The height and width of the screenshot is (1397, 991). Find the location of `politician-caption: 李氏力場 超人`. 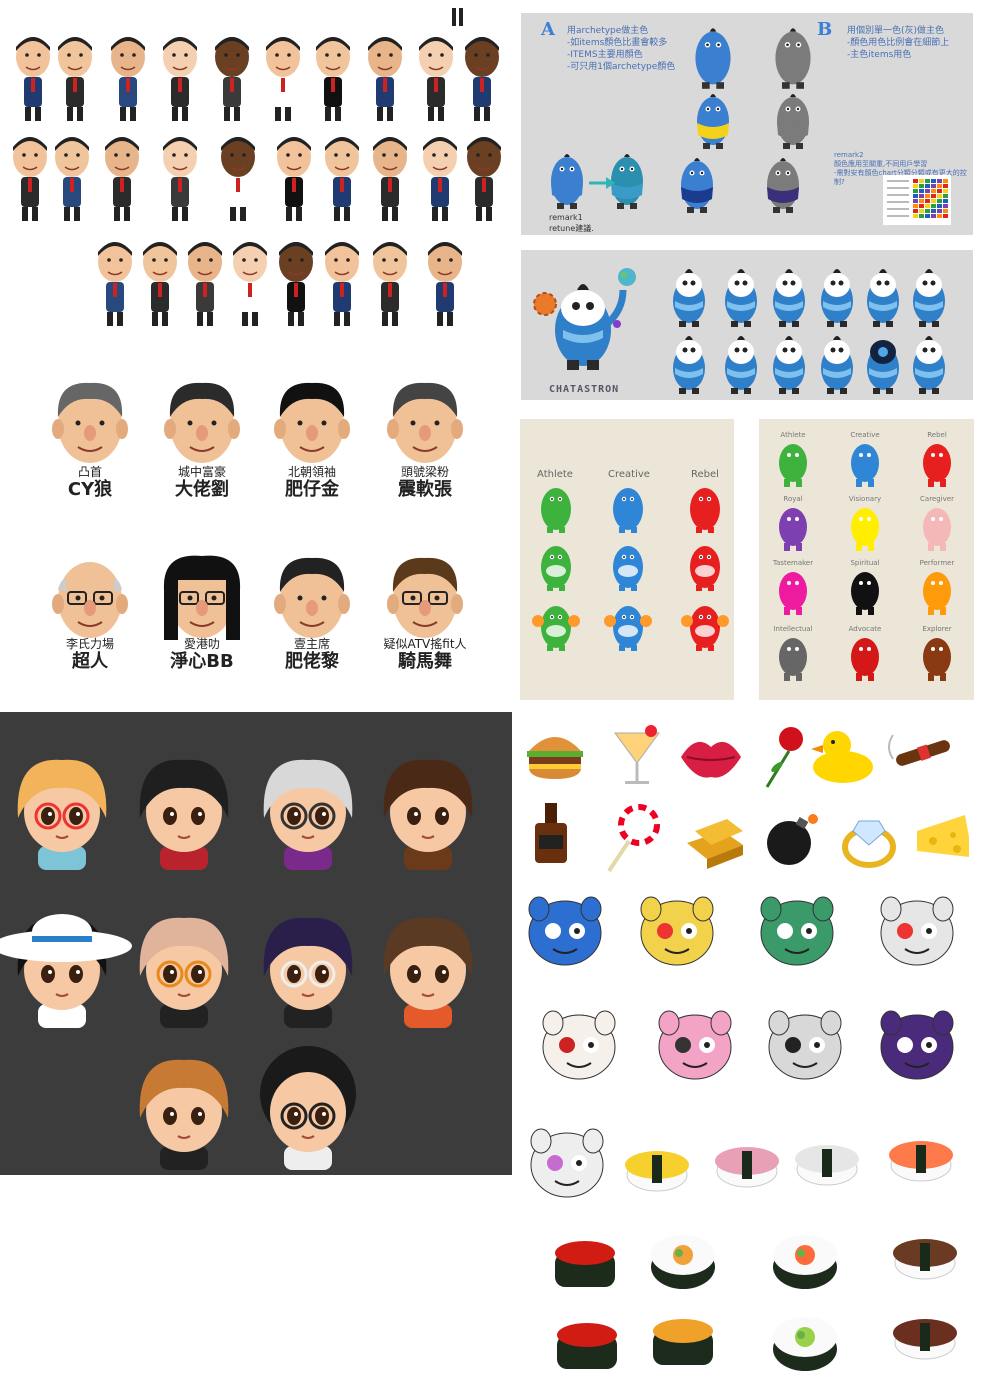

politician-caption: 李氏力場 超人 is located at coordinates (90, 655).